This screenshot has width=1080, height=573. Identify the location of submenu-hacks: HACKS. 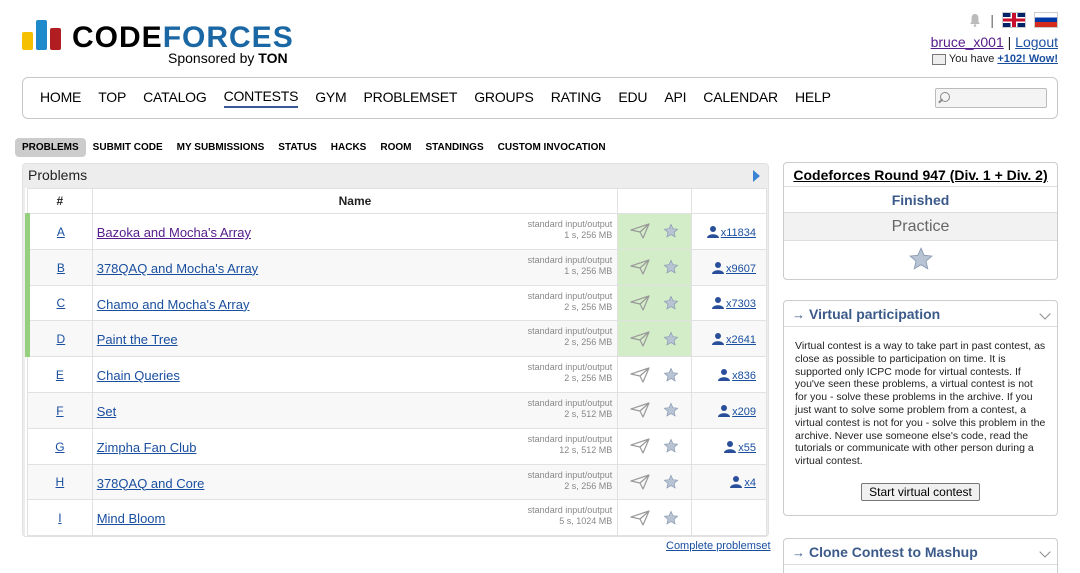
(349, 147).